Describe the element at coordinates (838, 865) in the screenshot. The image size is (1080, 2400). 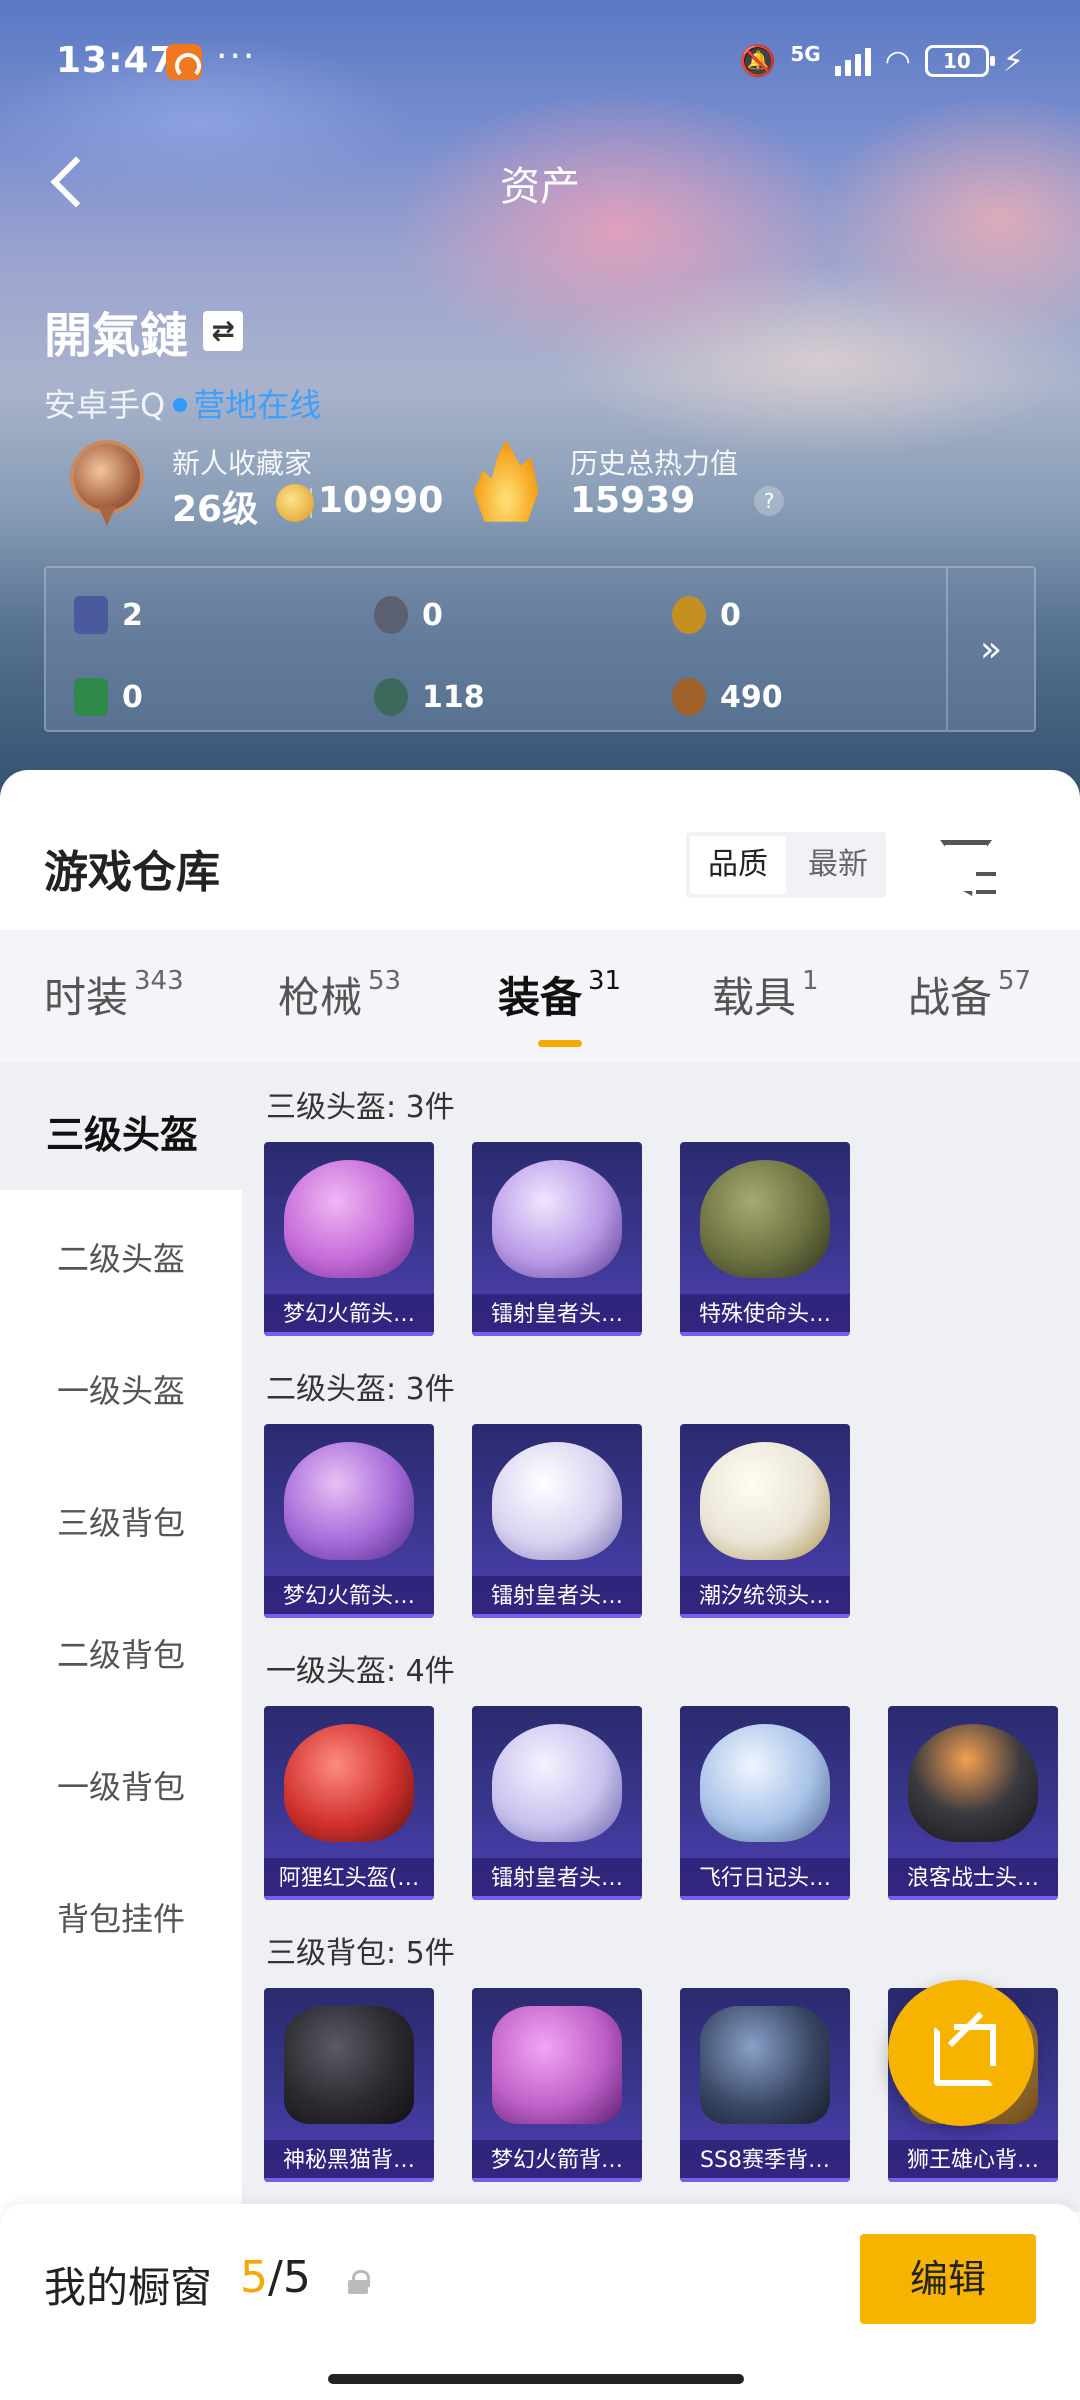
I see `sort-newest-button: 最新` at that location.